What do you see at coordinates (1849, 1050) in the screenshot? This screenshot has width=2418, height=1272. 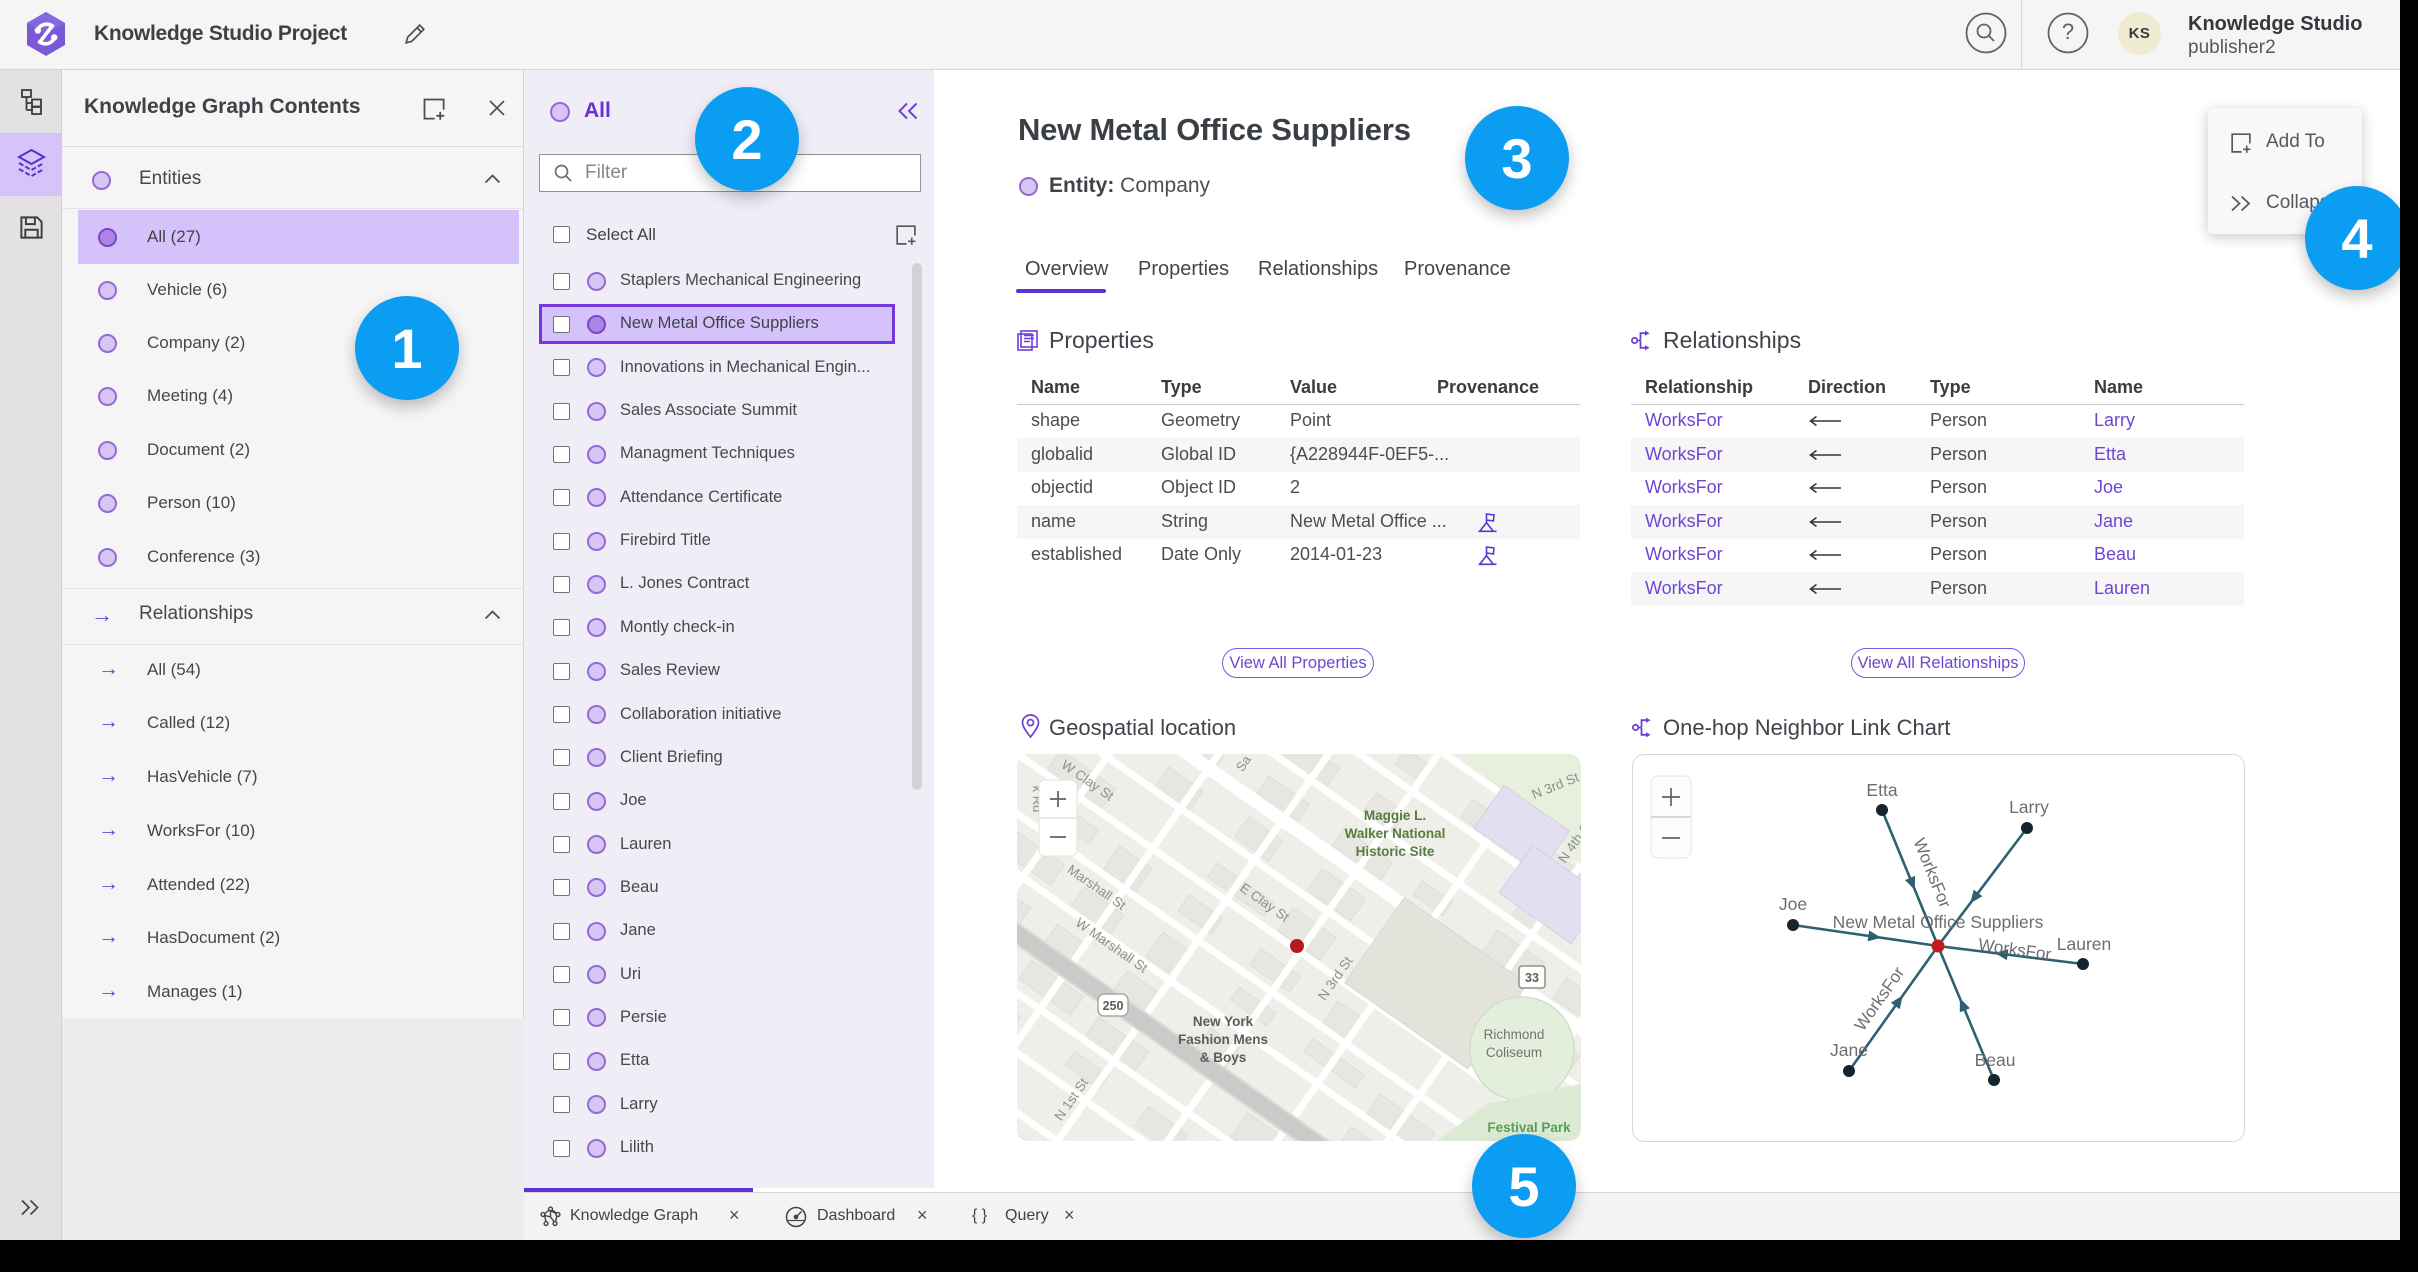 I see `svg-text: Jane` at bounding box center [1849, 1050].